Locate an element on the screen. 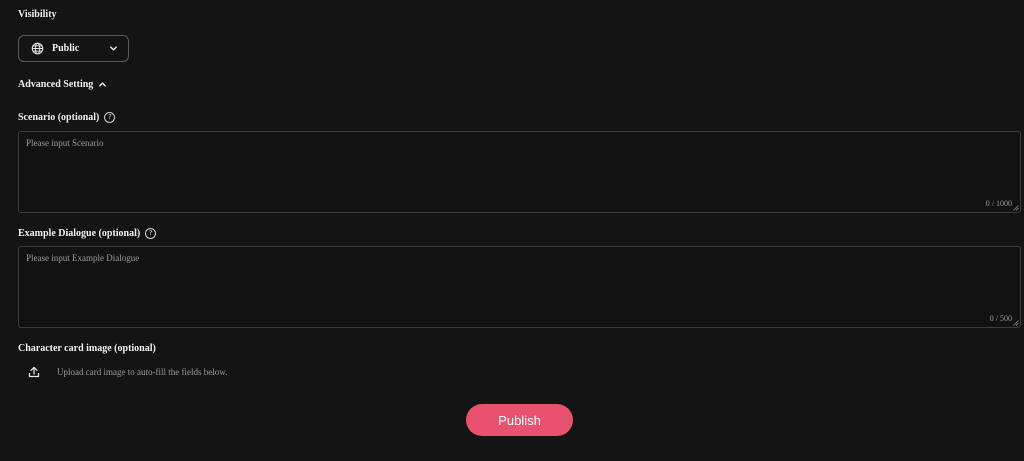 The width and height of the screenshot is (1024, 461). character-card-image-label: Character card image (optional) is located at coordinates (87, 348).